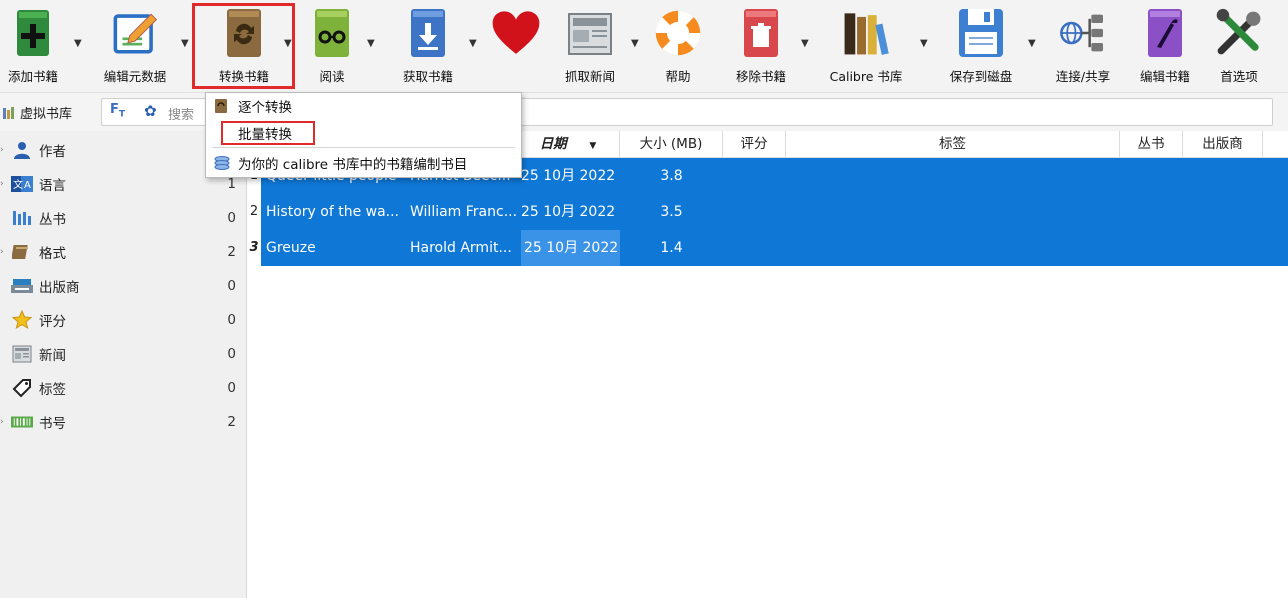 The image size is (1288, 598). I want to click on edit-book-button: 编辑书籍, so click(1165, 46).